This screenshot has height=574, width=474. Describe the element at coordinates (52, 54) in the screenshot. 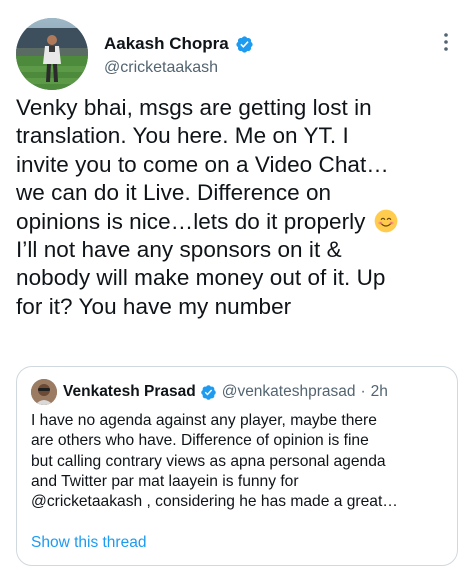

I see `author-avatar` at that location.